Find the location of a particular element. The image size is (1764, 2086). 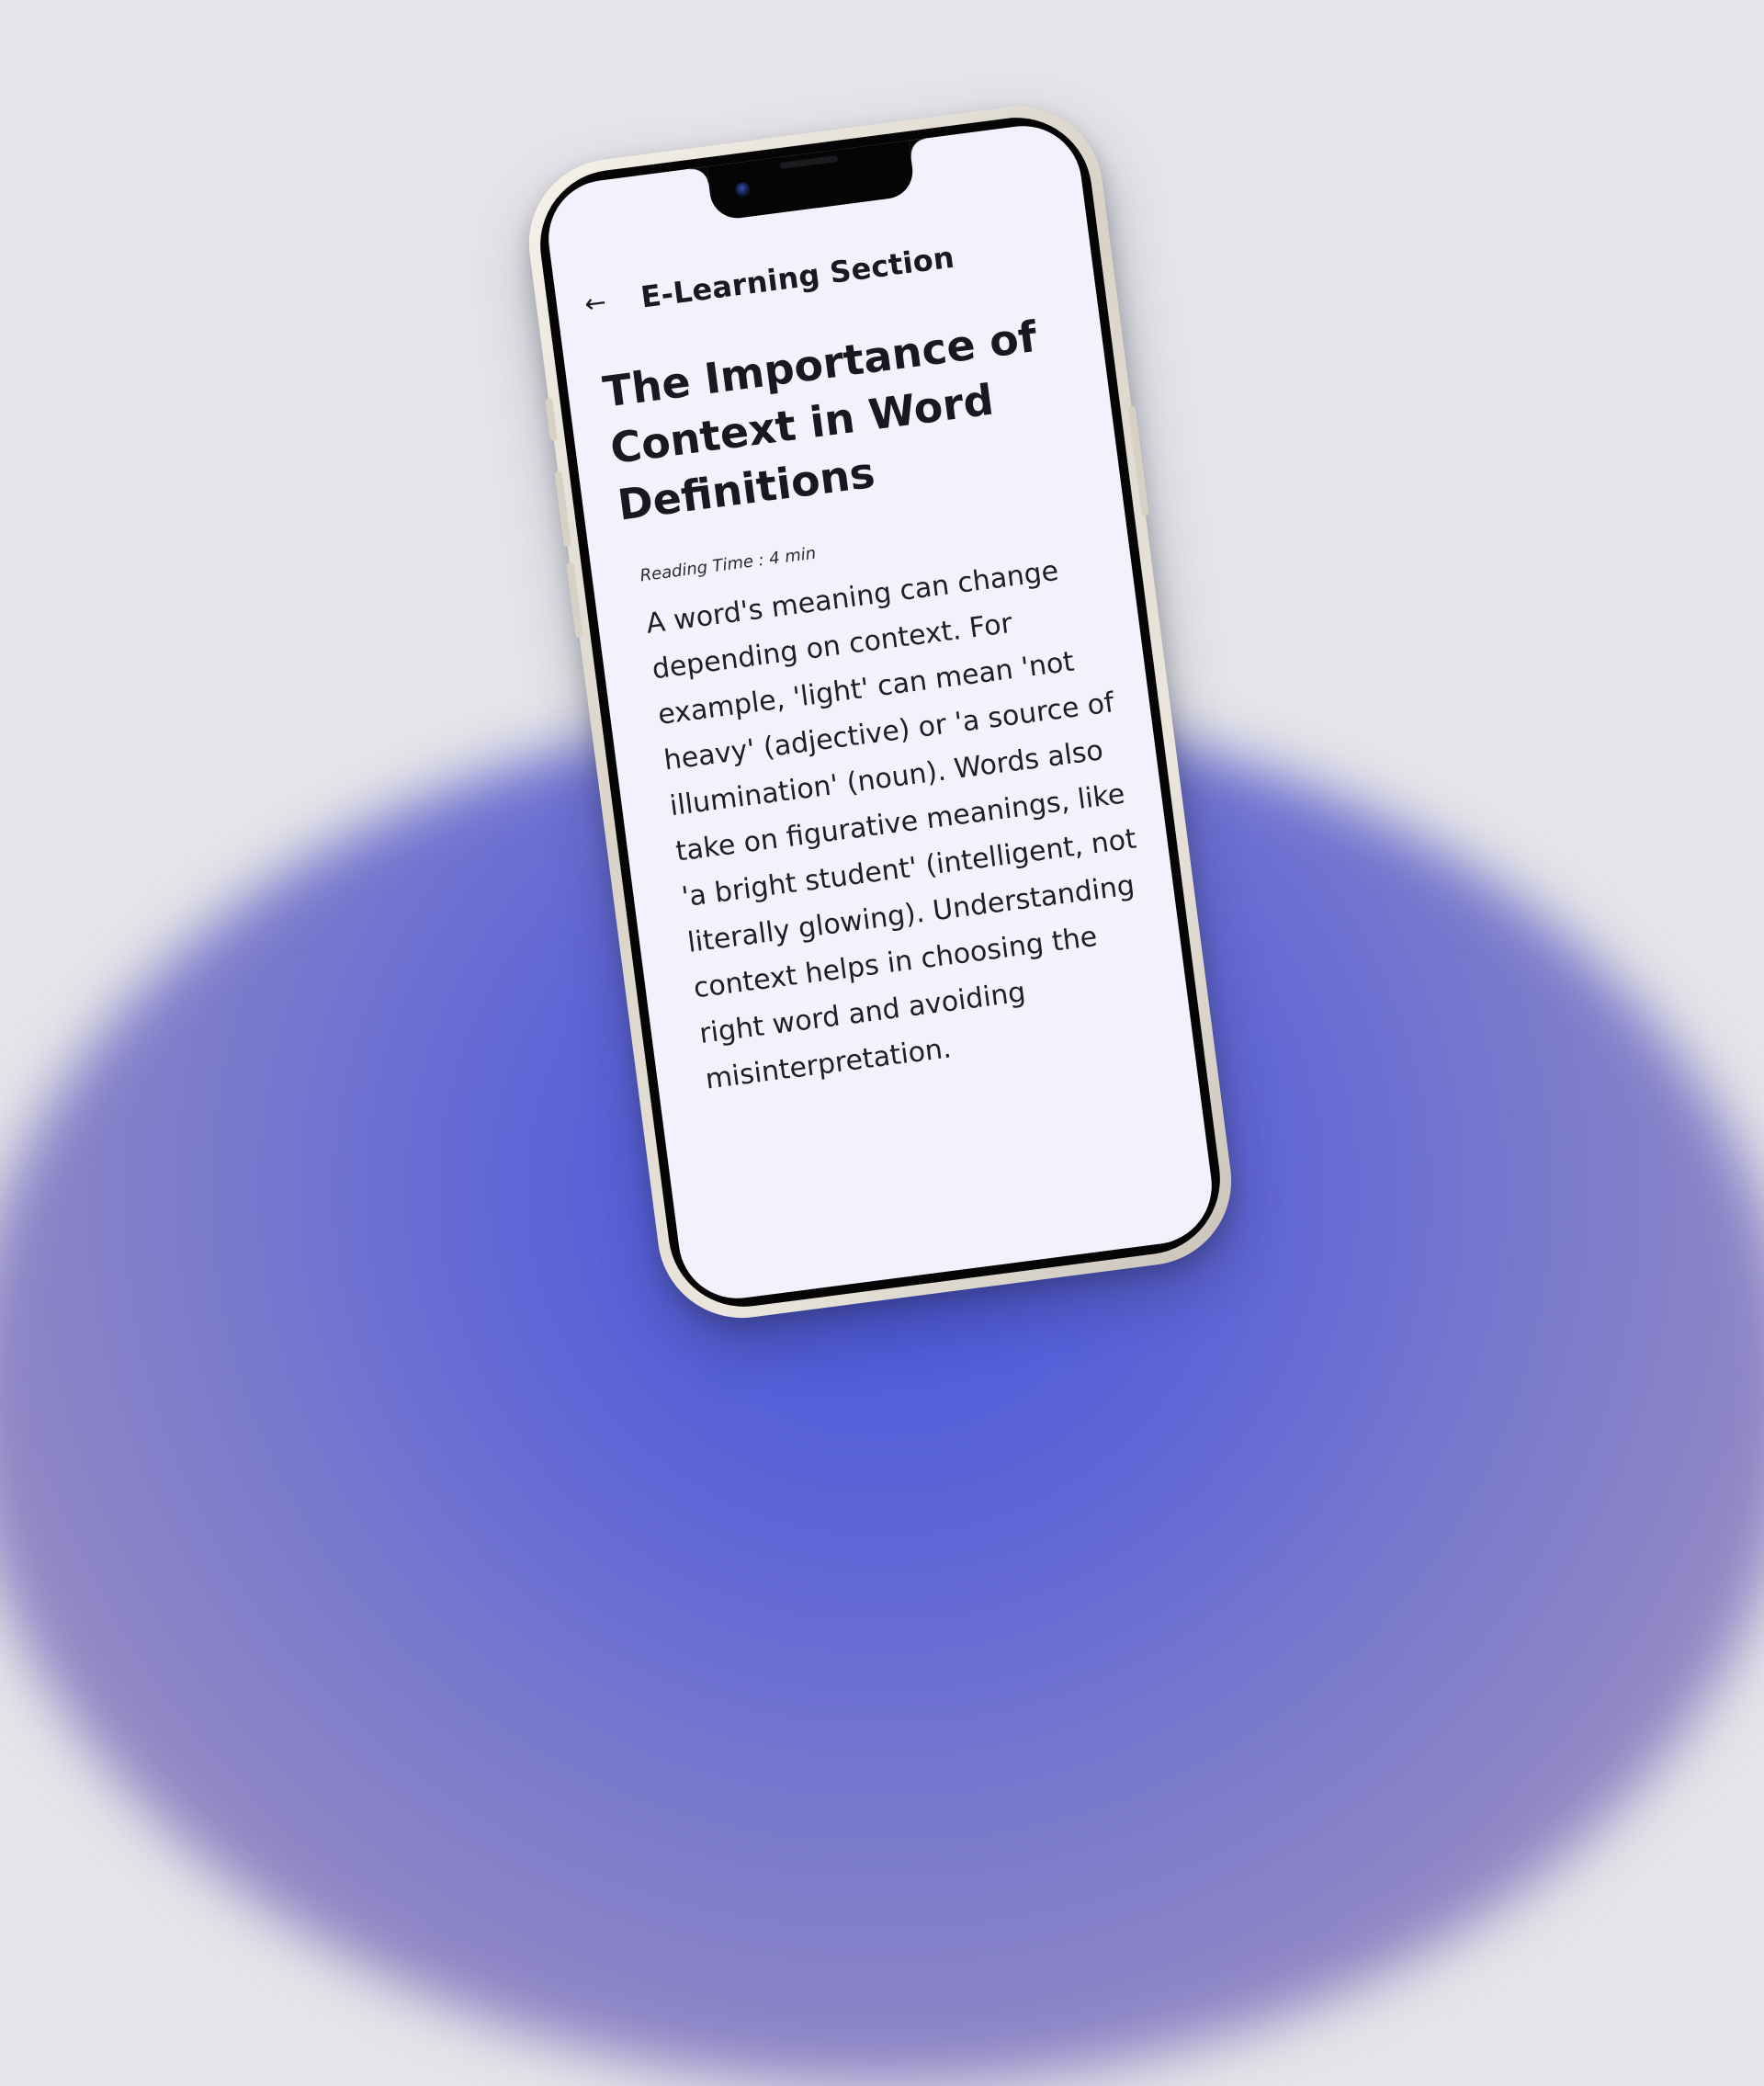

front-camera-icon is located at coordinates (743, 189).